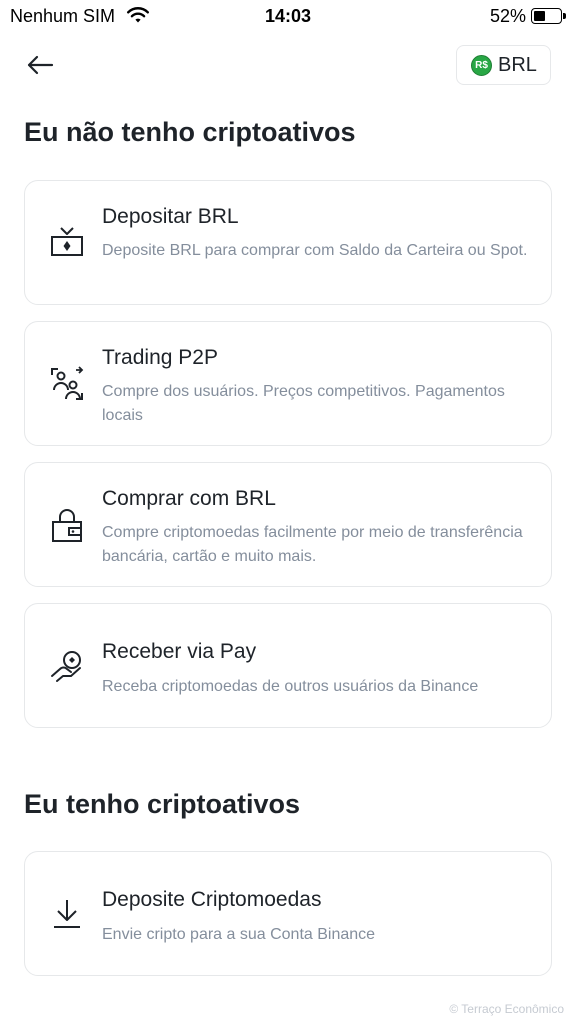  I want to click on option-description: Envie cripto para a sua Conta Binance, so click(239, 934).